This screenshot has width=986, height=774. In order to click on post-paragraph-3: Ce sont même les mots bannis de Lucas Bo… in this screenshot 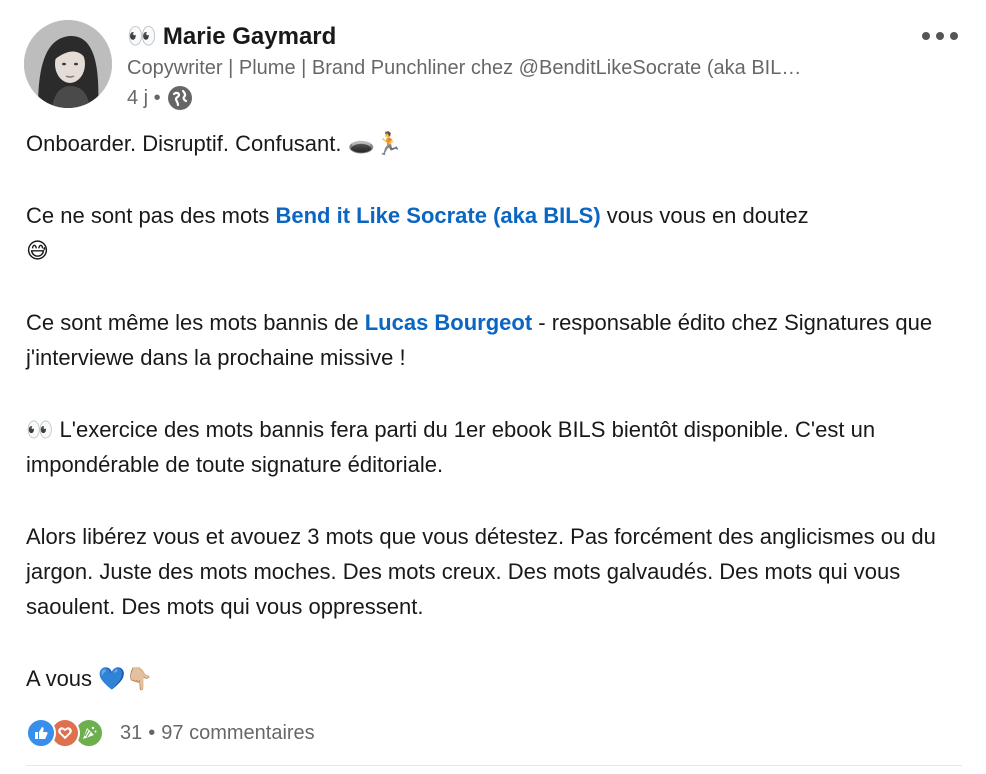, I will do `click(479, 340)`.